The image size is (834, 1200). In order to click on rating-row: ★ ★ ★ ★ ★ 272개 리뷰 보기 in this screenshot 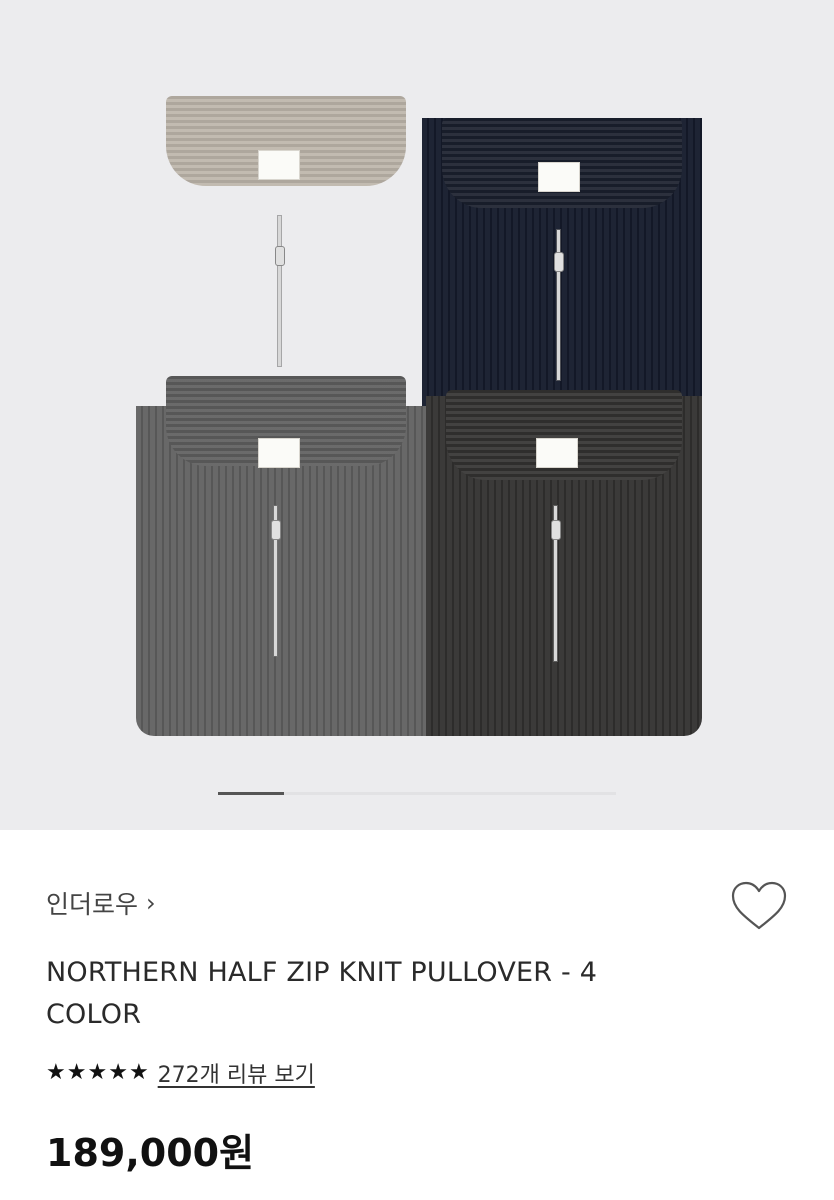, I will do `click(180, 1073)`.